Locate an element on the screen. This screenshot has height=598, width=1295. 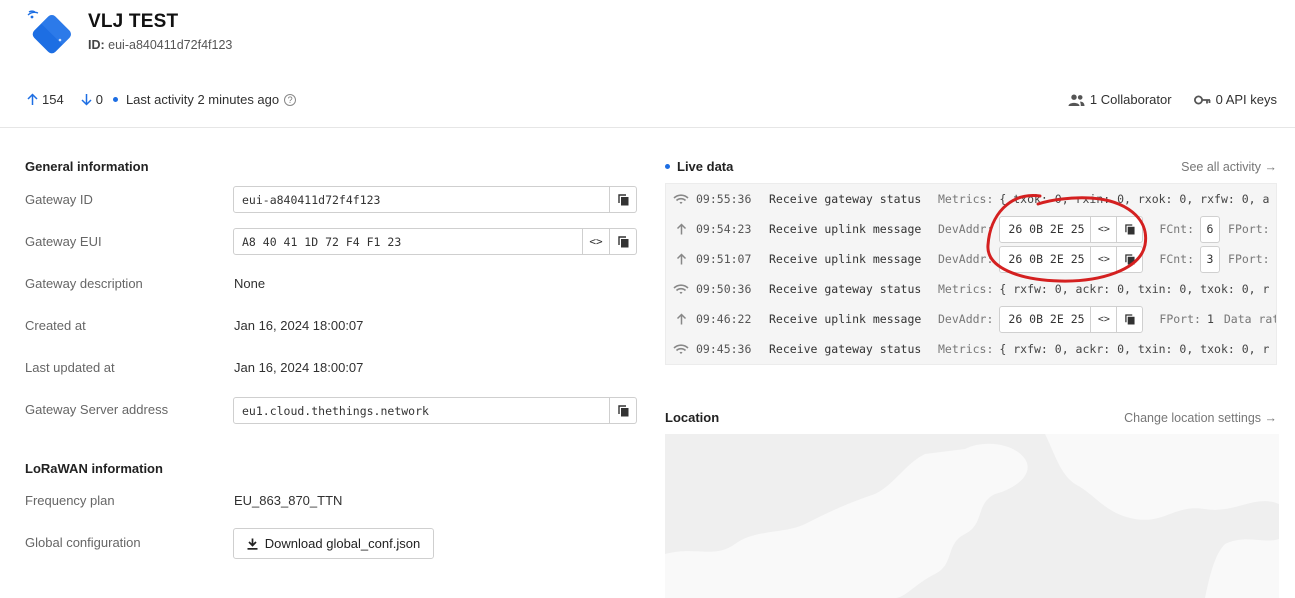
server-address-value: eu1.cloud.thethings.network is located at coordinates (421, 410).